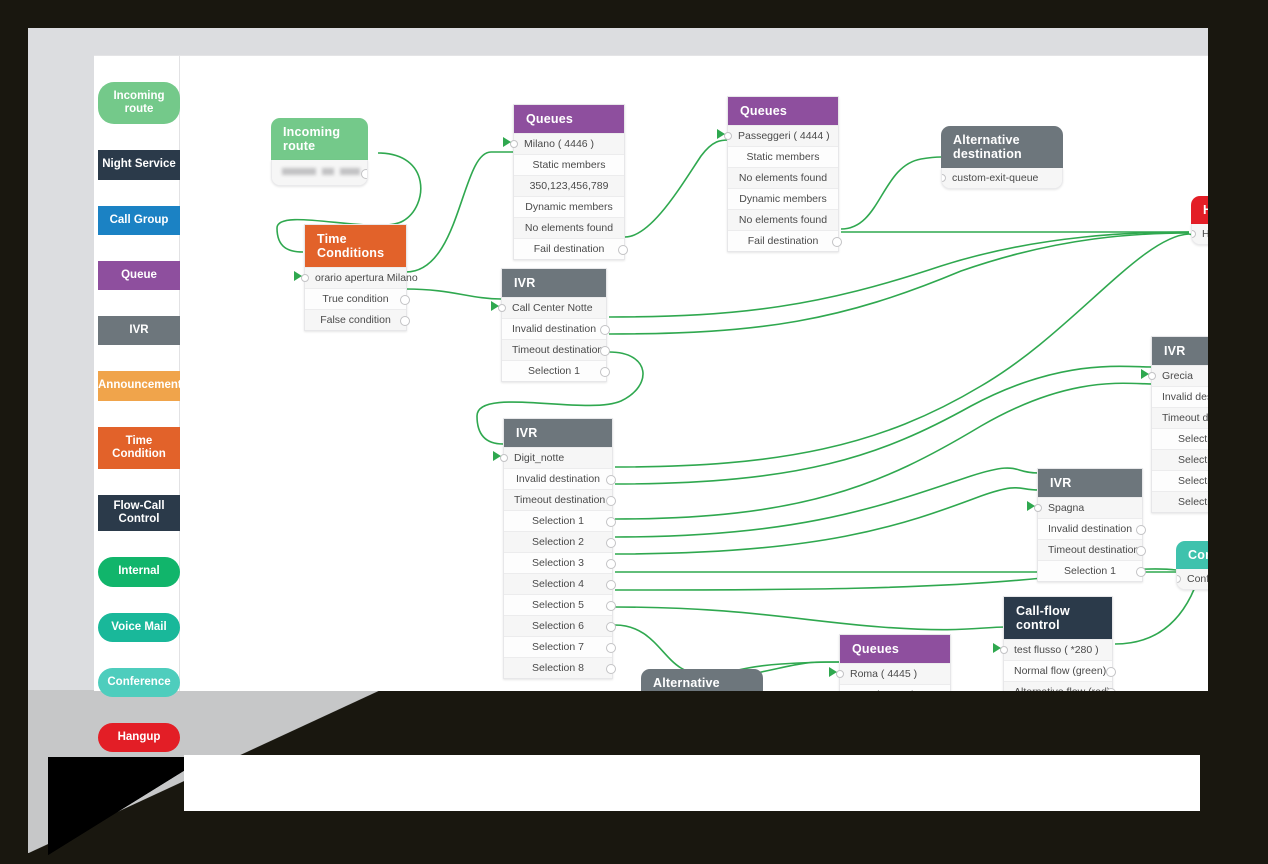 The width and height of the screenshot is (1268, 864). I want to click on node-conference: Conference Conference ( 8888 ), so click(1192, 565).